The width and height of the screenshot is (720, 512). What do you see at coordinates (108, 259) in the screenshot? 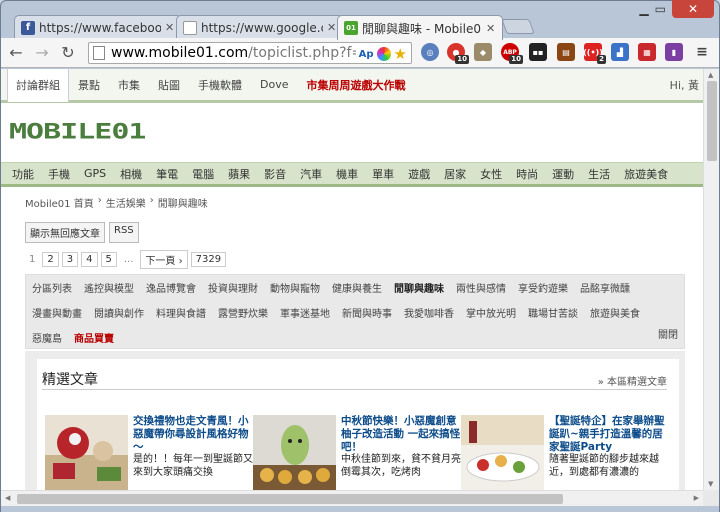
I see `page-link: 5` at bounding box center [108, 259].